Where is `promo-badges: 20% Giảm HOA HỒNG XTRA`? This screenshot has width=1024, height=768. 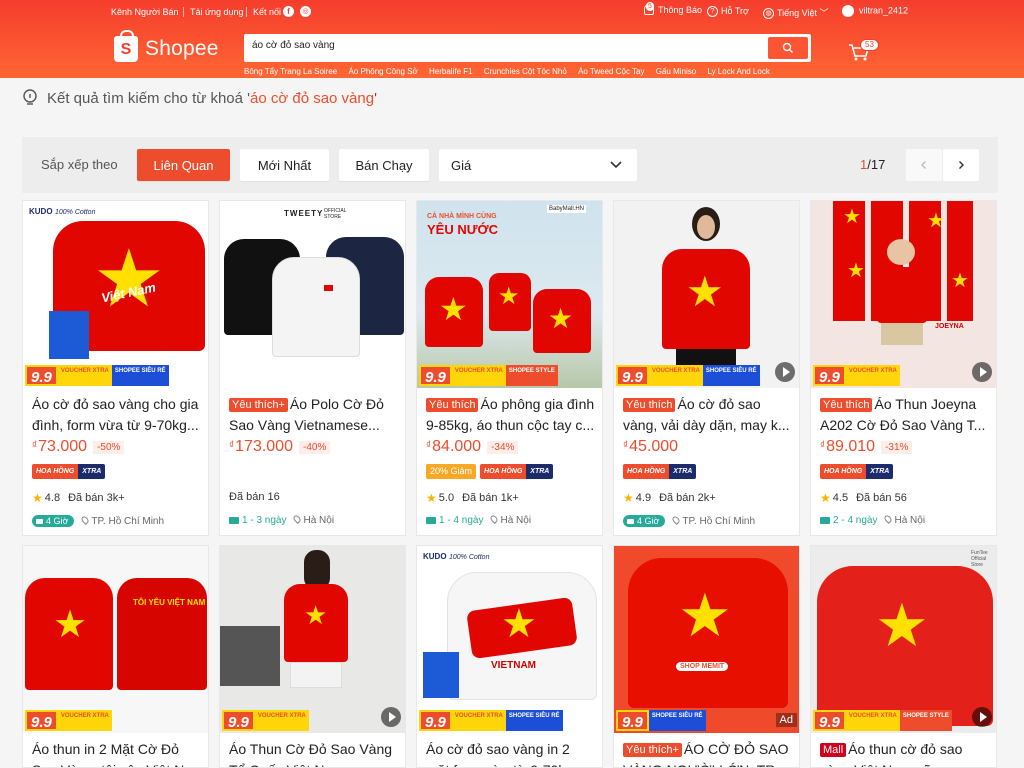
promo-badges: 20% Giảm HOA HỒNG XTRA is located at coordinates (490, 471).